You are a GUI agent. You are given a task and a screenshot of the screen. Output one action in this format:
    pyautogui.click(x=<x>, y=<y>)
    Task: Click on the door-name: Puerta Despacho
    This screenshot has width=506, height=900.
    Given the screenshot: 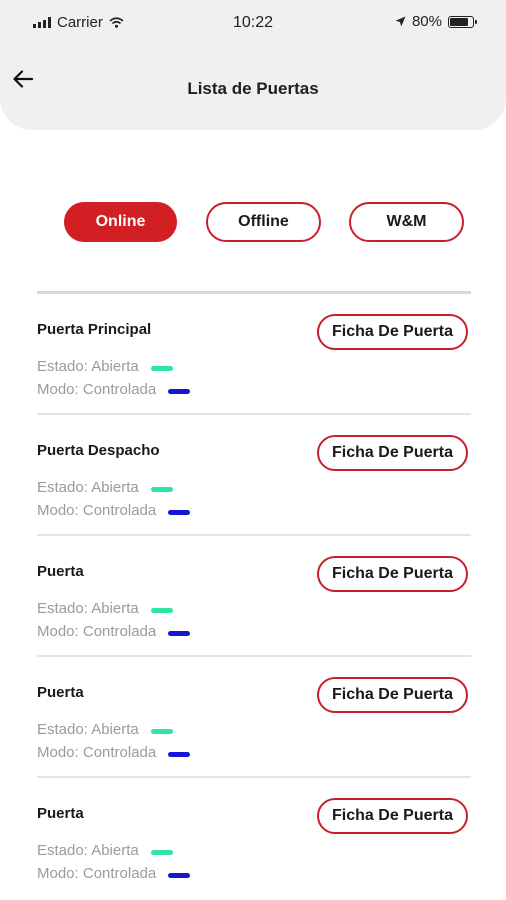 What is the action you would take?
    pyautogui.click(x=98, y=450)
    